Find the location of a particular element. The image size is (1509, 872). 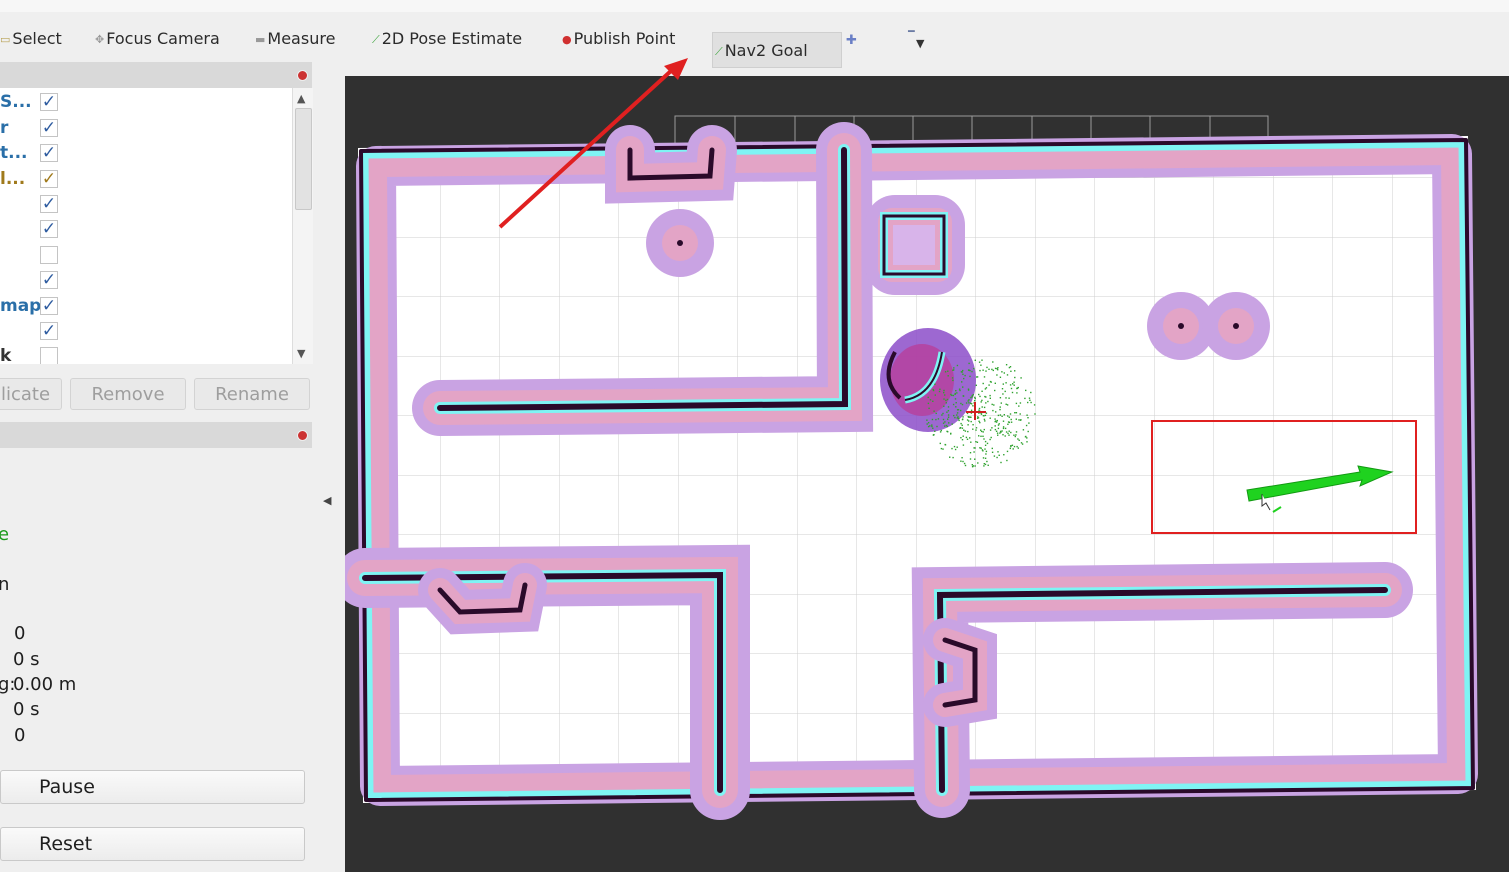

dropdown-icon: ━ ▼ is located at coordinates (916, 37).